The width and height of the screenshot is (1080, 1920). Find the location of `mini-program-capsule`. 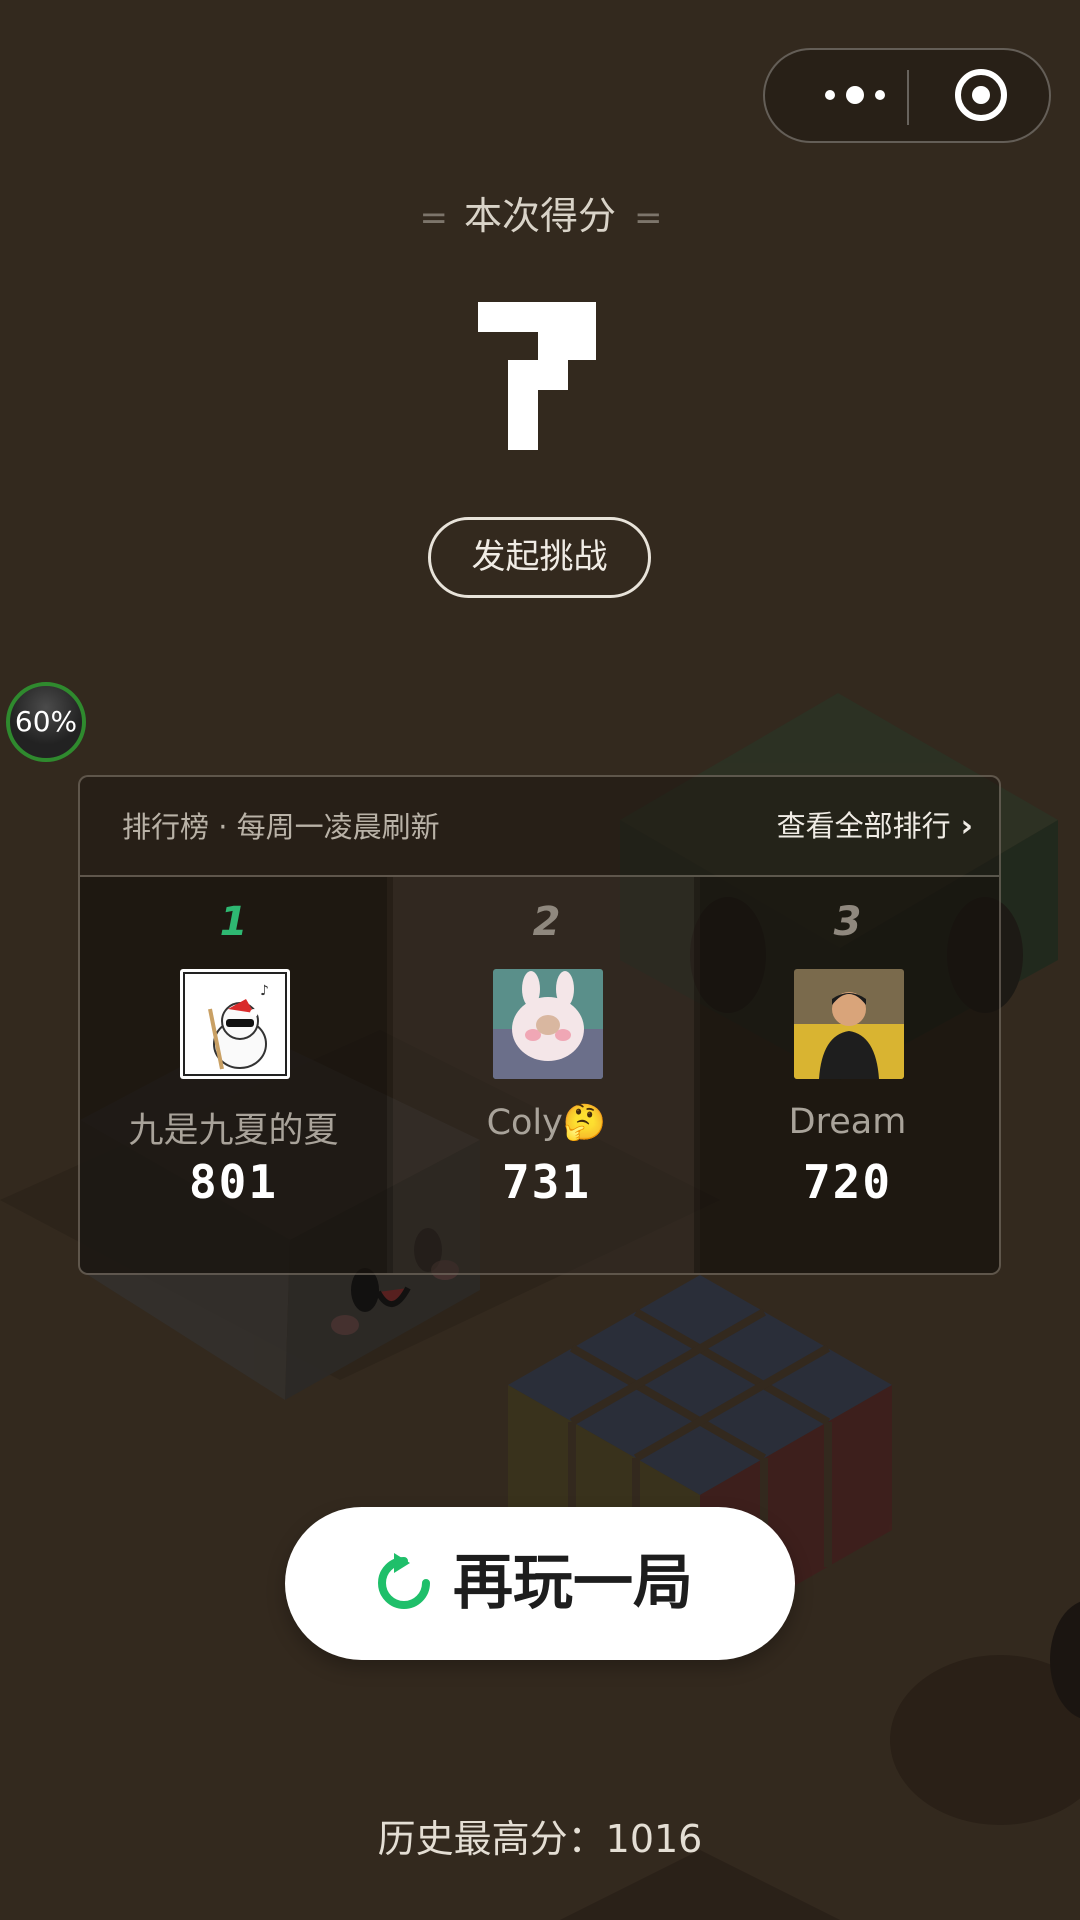

mini-program-capsule is located at coordinates (907, 95).